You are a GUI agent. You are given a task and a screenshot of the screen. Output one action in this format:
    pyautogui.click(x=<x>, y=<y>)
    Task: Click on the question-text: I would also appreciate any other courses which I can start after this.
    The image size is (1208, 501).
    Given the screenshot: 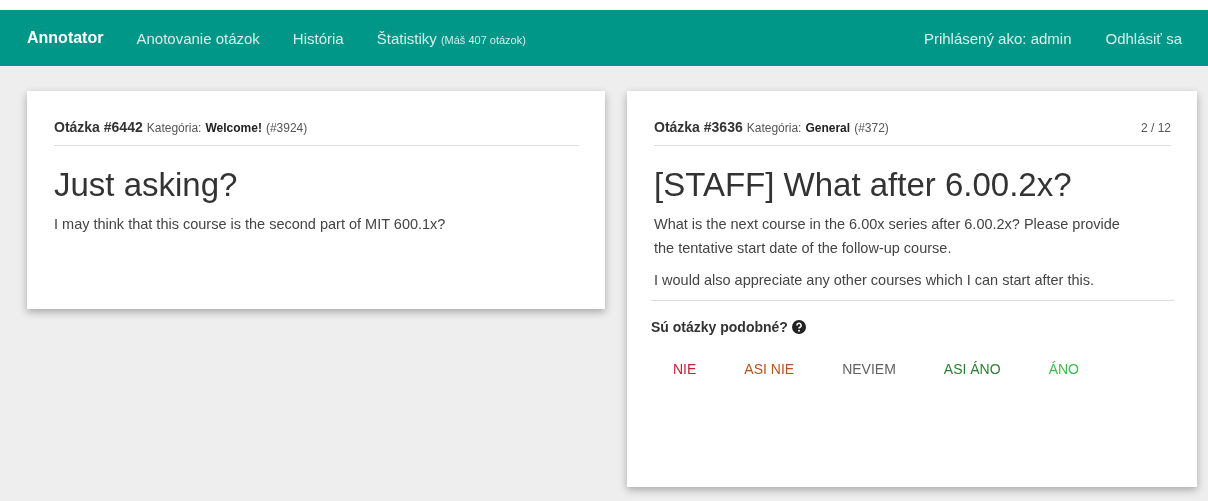 What is the action you would take?
    pyautogui.click(x=875, y=280)
    